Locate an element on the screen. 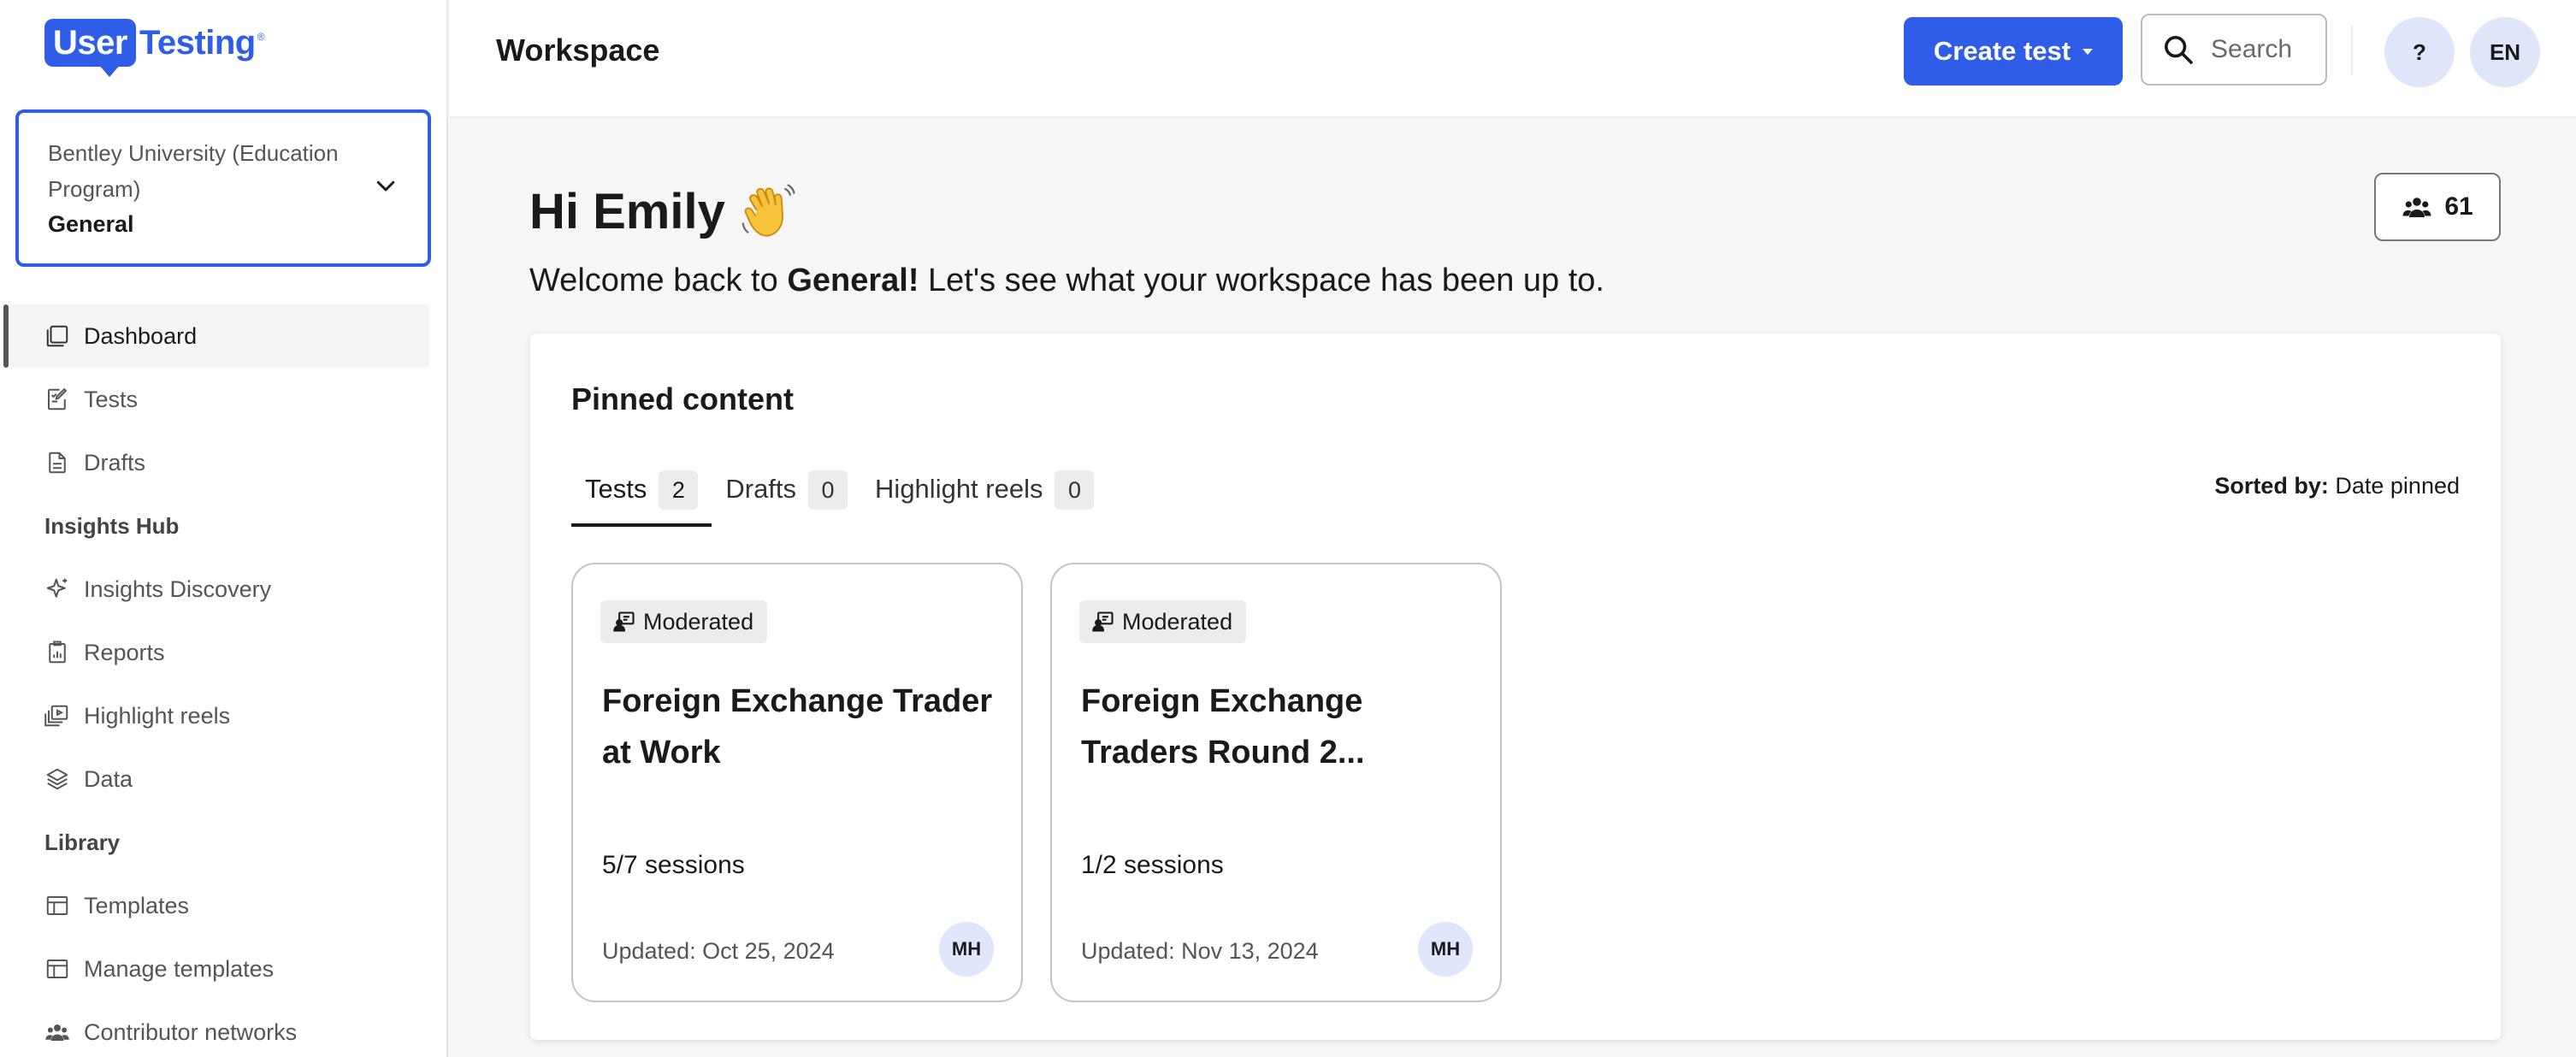  highlight-reels-icon is located at coordinates (56, 716).